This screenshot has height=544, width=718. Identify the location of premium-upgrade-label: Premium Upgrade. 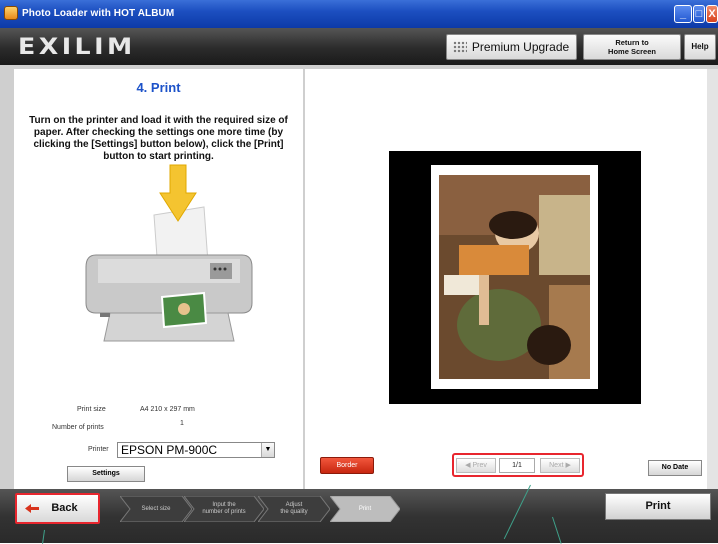
(520, 47).